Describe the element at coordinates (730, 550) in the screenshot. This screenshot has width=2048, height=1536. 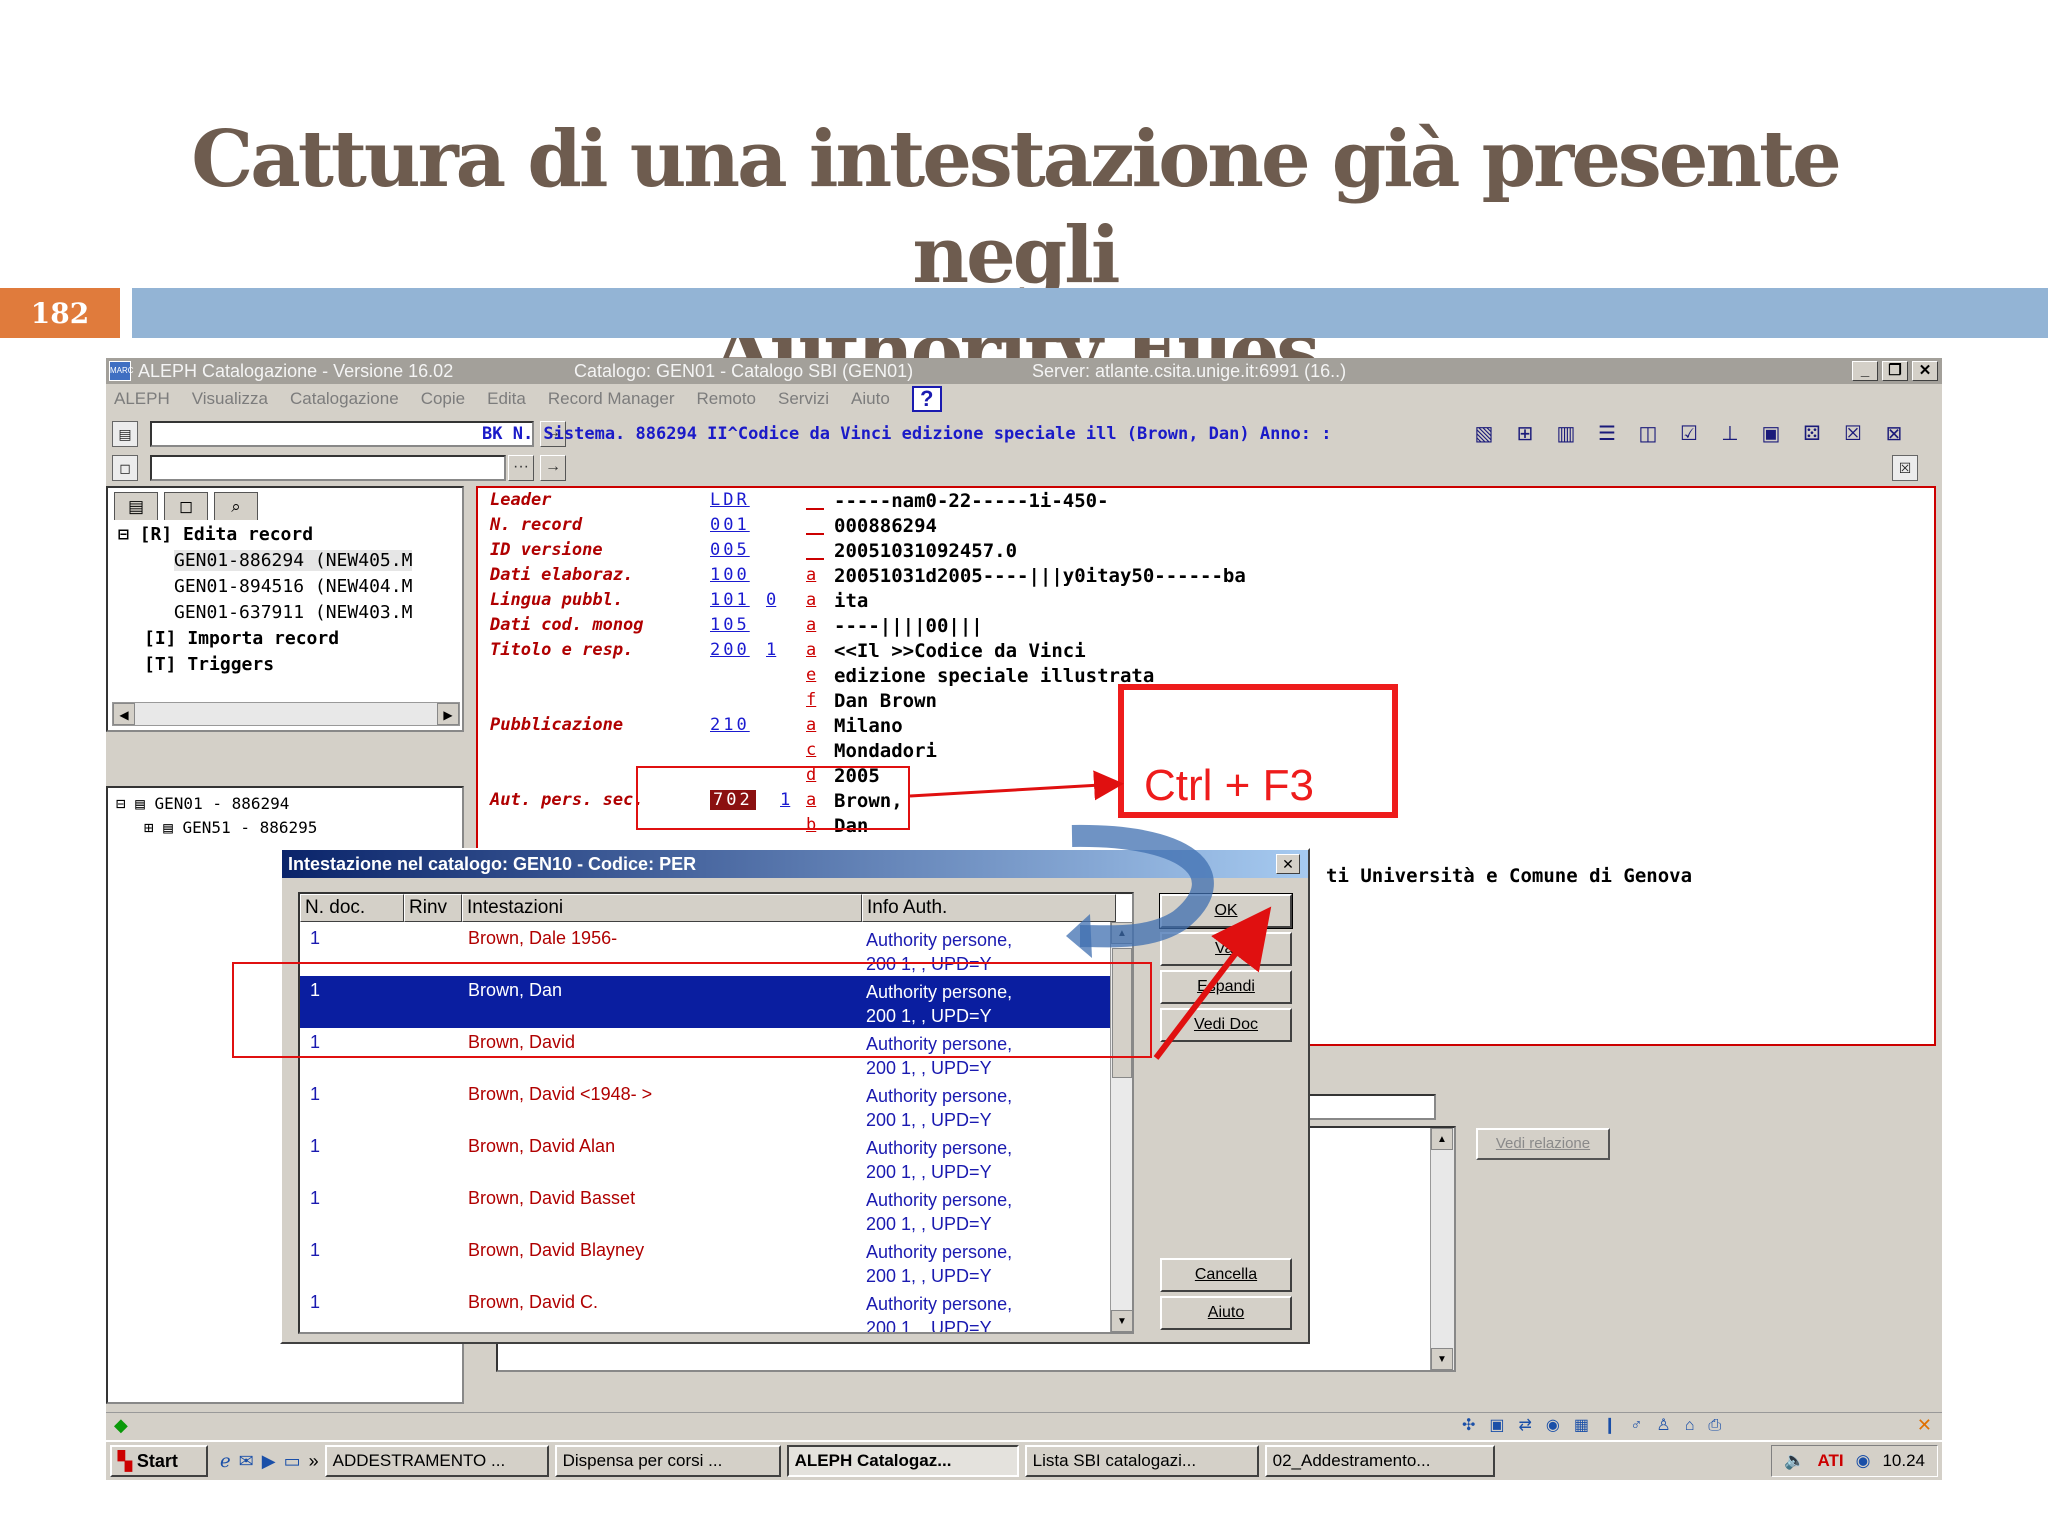
I see `field-tag: 005` at that location.